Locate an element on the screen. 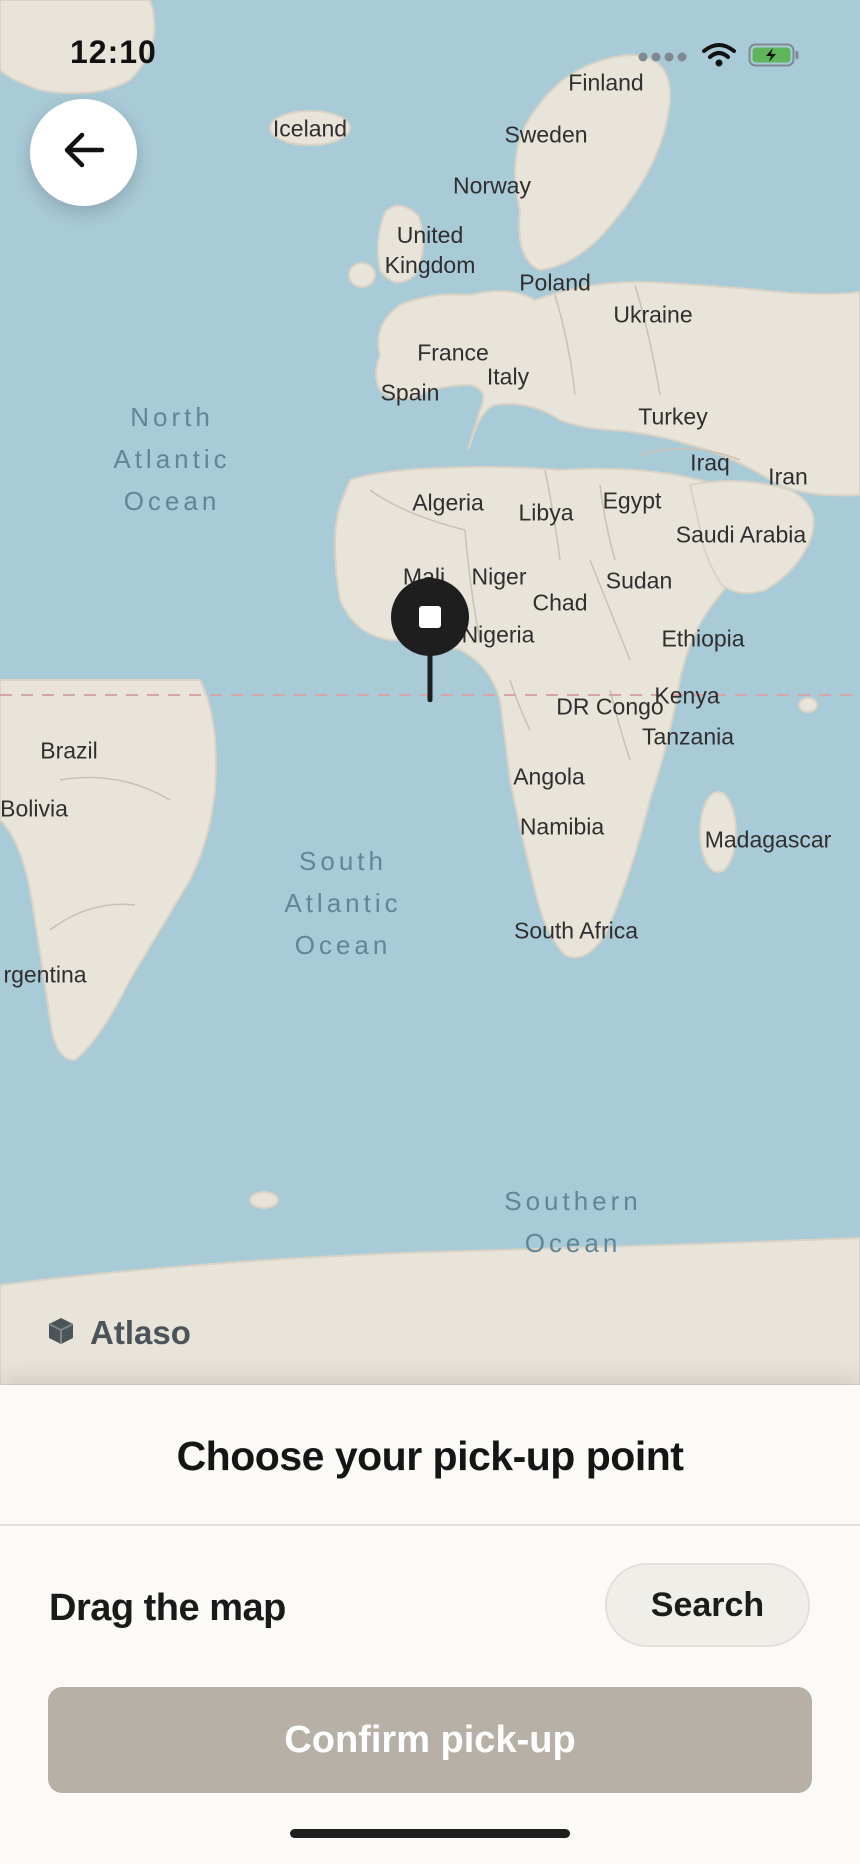  country-label: DR Congo is located at coordinates (610, 706).